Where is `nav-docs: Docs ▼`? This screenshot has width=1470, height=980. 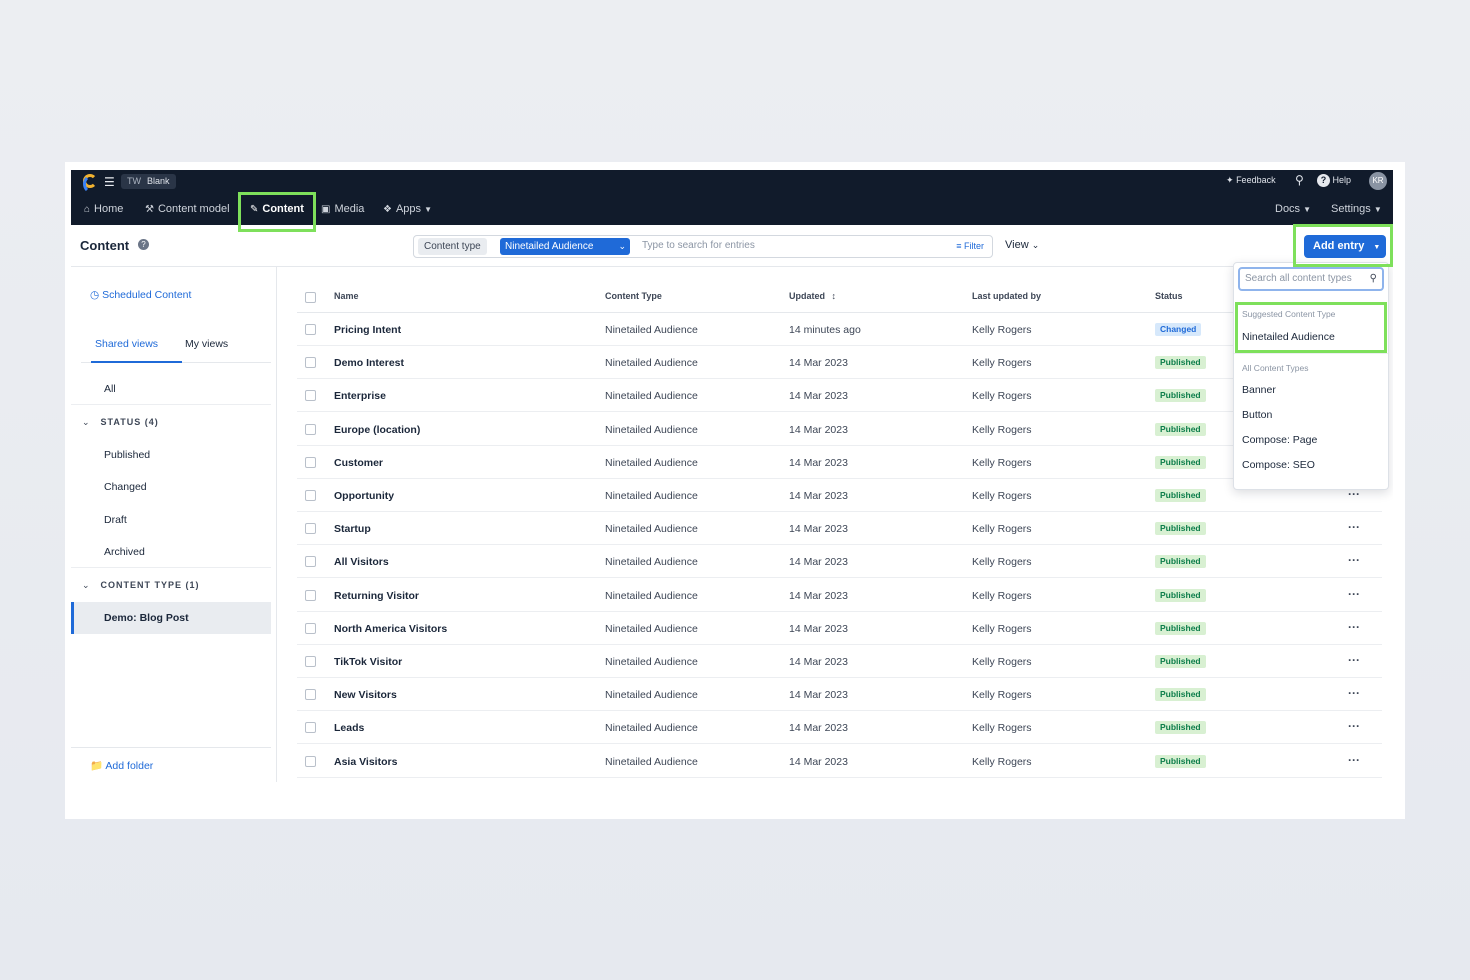 nav-docs: Docs ▼ is located at coordinates (1293, 209).